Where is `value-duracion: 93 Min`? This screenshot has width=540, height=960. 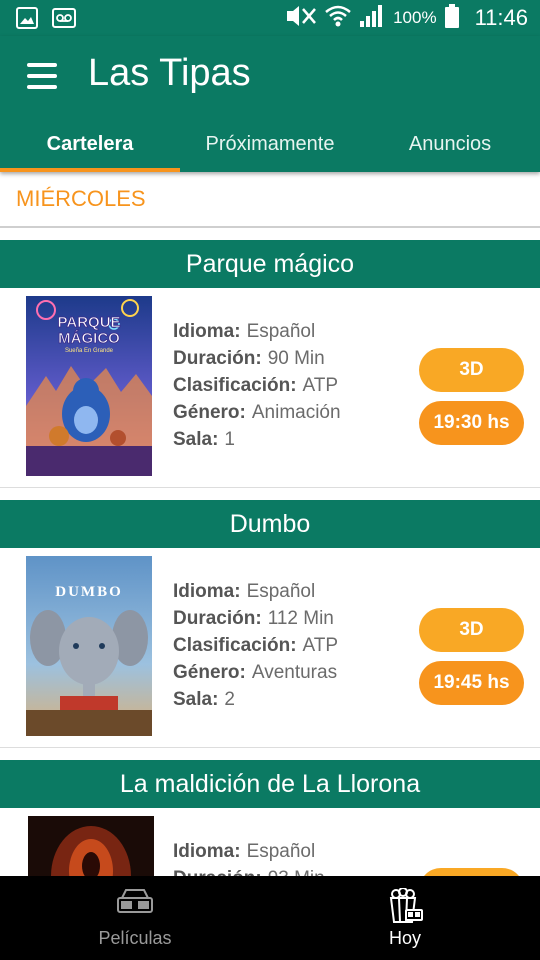 value-duracion: 93 Min is located at coordinates (296, 872).